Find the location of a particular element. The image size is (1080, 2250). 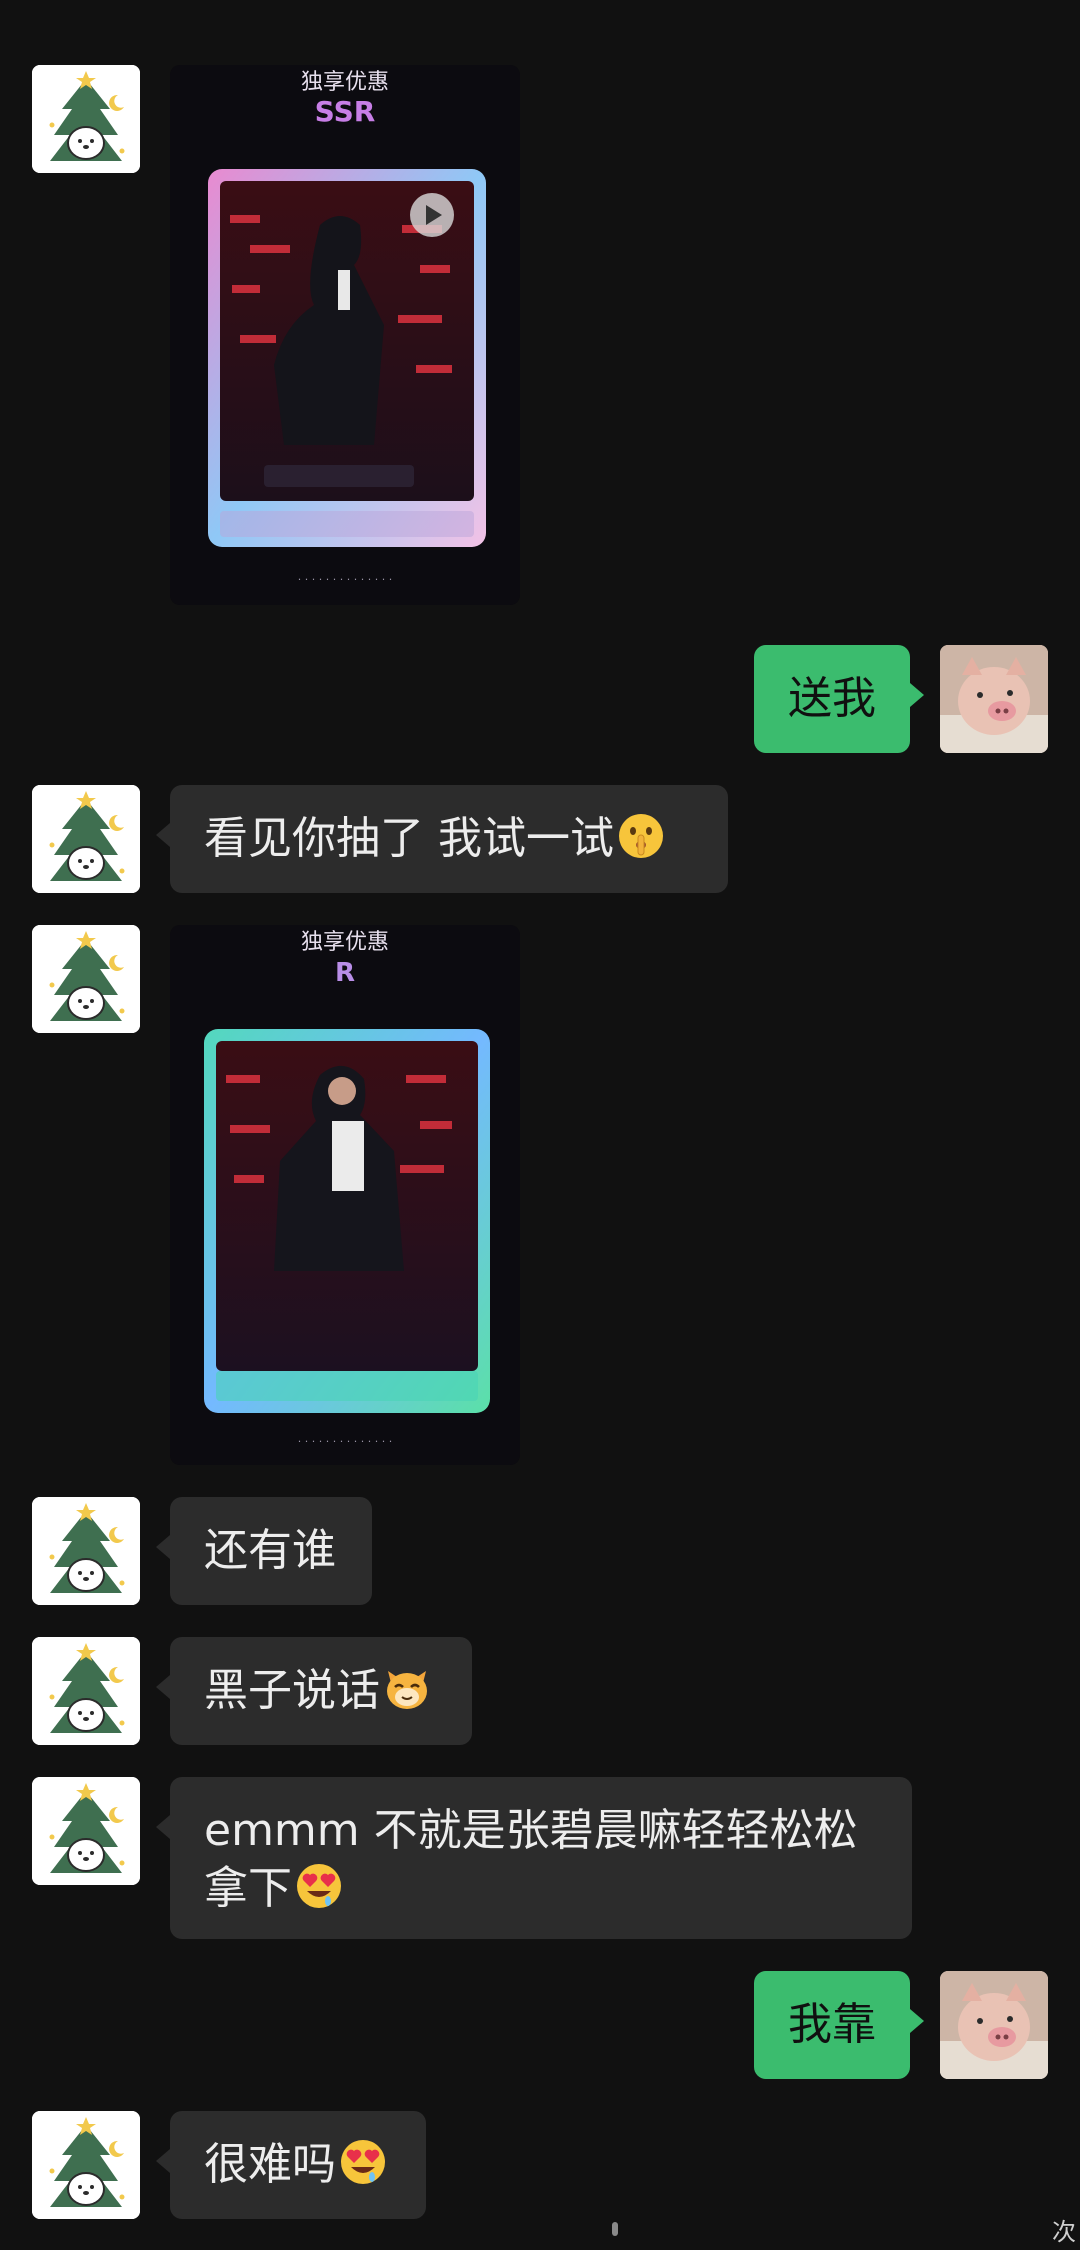

outgoing-message-bubble: 送我 is located at coordinates (839, 699).